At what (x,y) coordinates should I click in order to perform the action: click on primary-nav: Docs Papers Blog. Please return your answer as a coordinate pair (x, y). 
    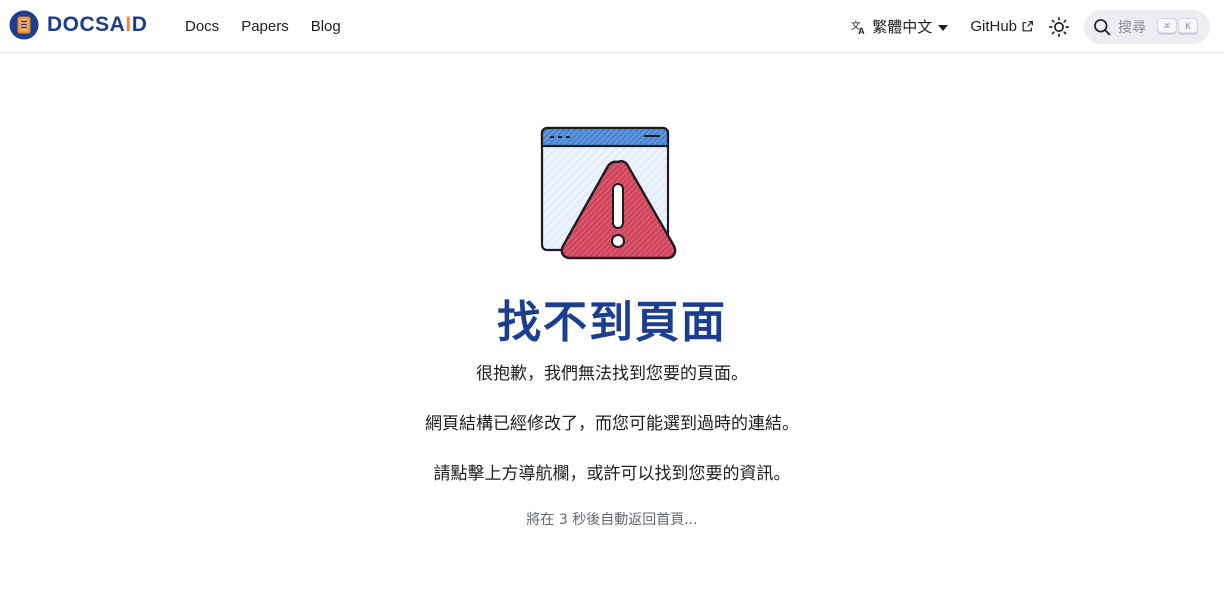
    Looking at the image, I should click on (274, 26).